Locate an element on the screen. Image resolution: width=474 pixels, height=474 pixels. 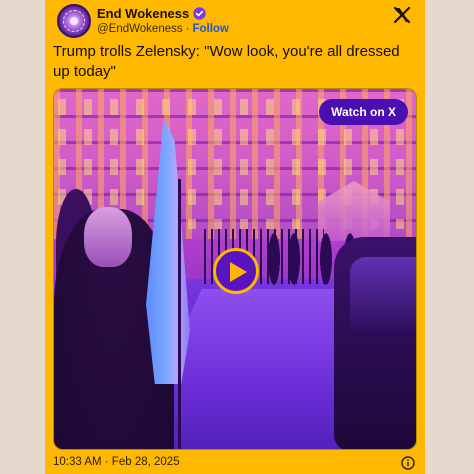
play-icon is located at coordinates (238, 272).